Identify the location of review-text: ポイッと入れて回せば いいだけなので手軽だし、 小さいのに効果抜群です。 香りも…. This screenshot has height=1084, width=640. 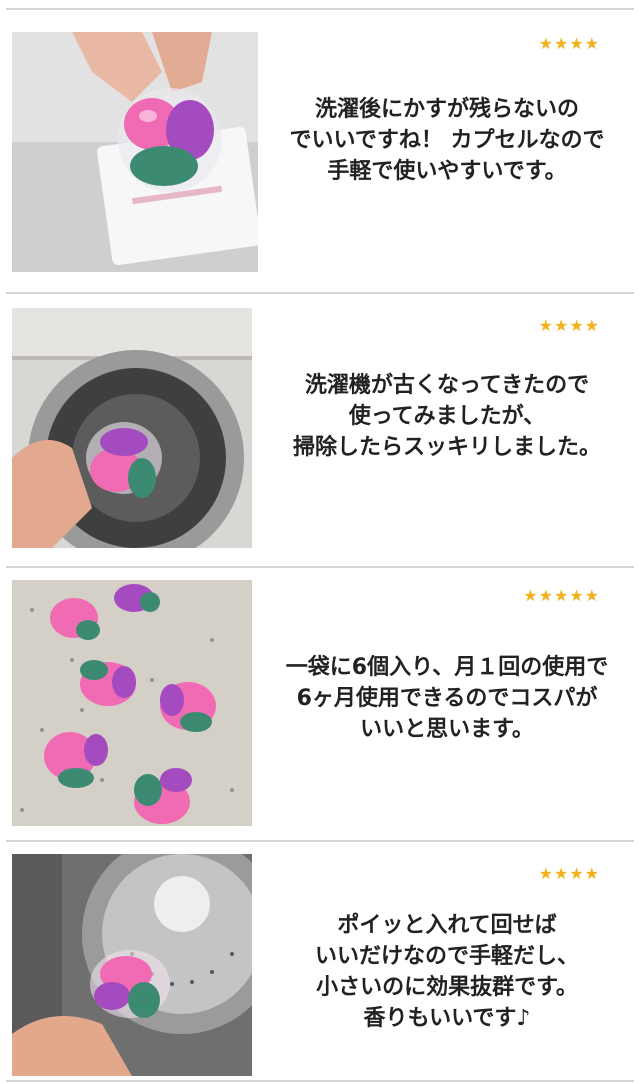
(446, 972).